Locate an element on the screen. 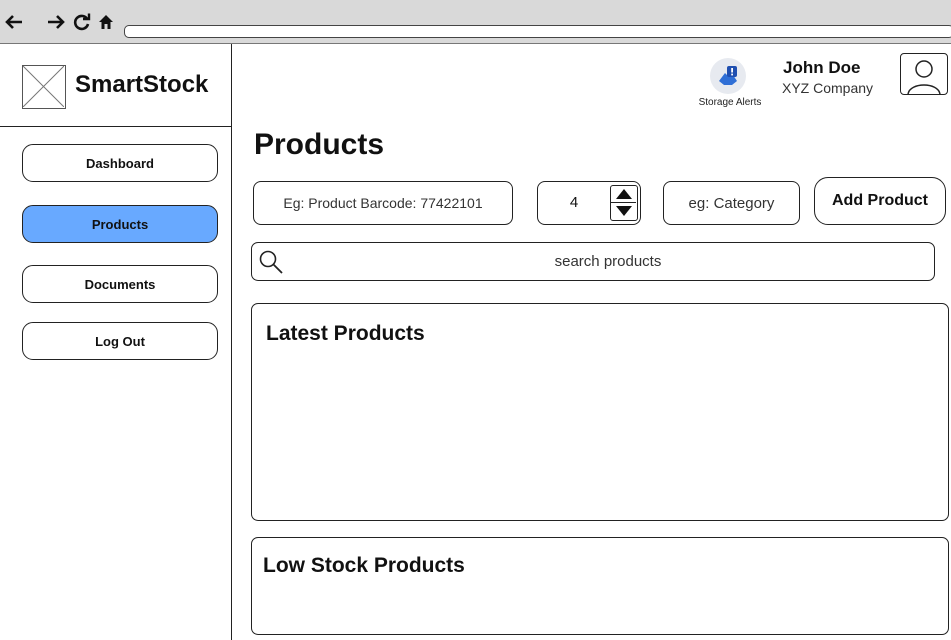  add-product-button: Add Product is located at coordinates (880, 201).